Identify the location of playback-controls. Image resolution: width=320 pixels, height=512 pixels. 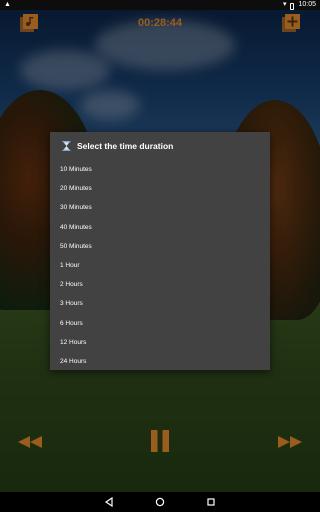
(160, 442).